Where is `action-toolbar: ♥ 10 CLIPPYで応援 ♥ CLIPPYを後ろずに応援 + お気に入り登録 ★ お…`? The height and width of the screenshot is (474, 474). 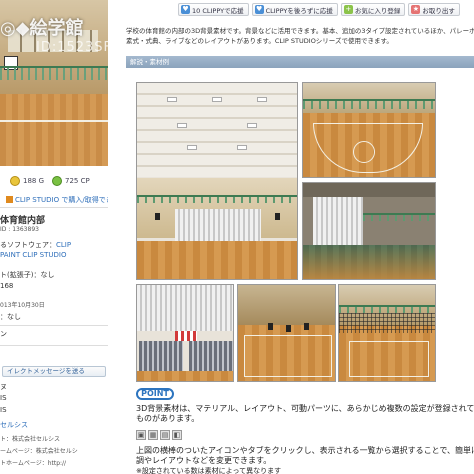
action-toolbar: ♥ 10 CLIPPYで応援 ♥ CLIPPYを後ろずに応援 + お気に入り登録 ★ お… is located at coordinates (319, 9).